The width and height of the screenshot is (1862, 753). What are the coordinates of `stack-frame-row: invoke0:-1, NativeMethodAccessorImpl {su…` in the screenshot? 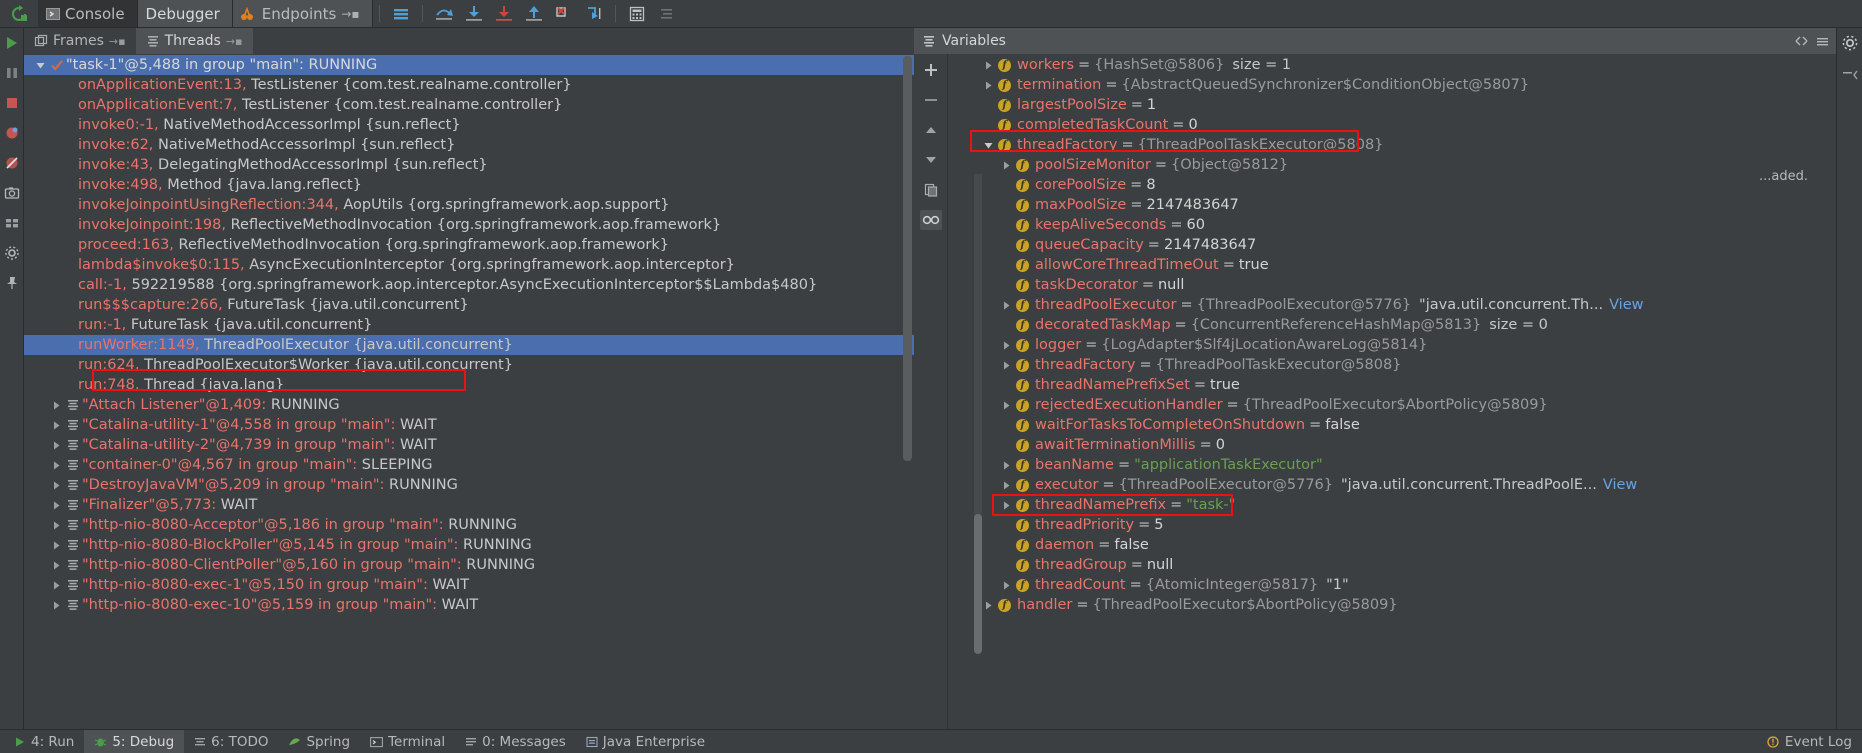 It's located at (469, 125).